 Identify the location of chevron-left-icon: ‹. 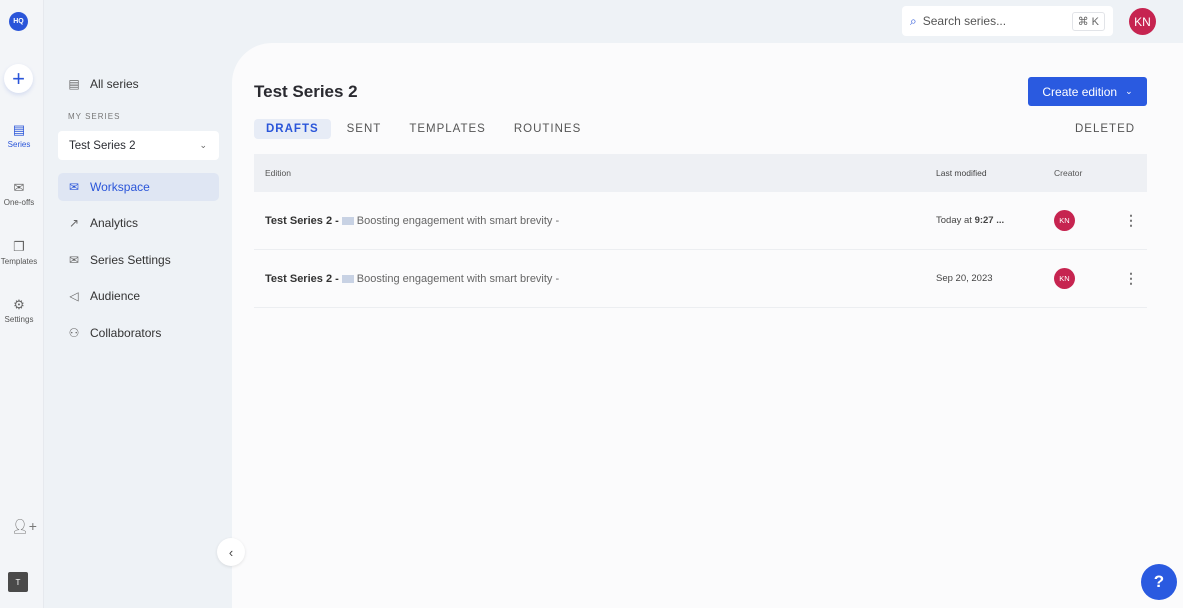
(231, 552).